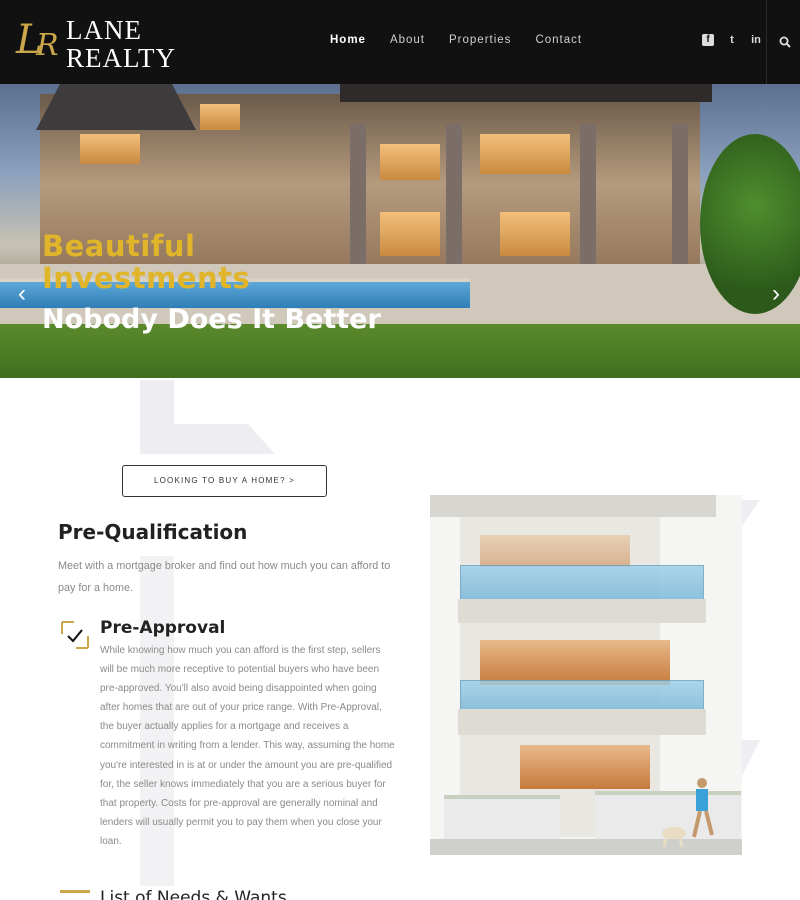 This screenshot has height=900, width=800. What do you see at coordinates (756, 40) in the screenshot?
I see `linkedin-icon: in` at bounding box center [756, 40].